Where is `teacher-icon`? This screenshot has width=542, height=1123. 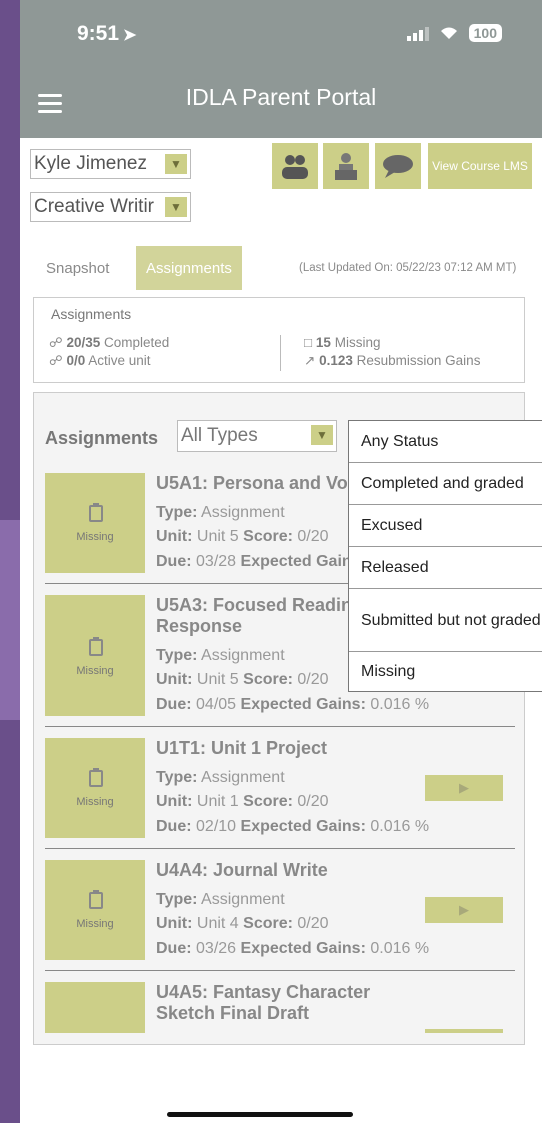 teacher-icon is located at coordinates (346, 166).